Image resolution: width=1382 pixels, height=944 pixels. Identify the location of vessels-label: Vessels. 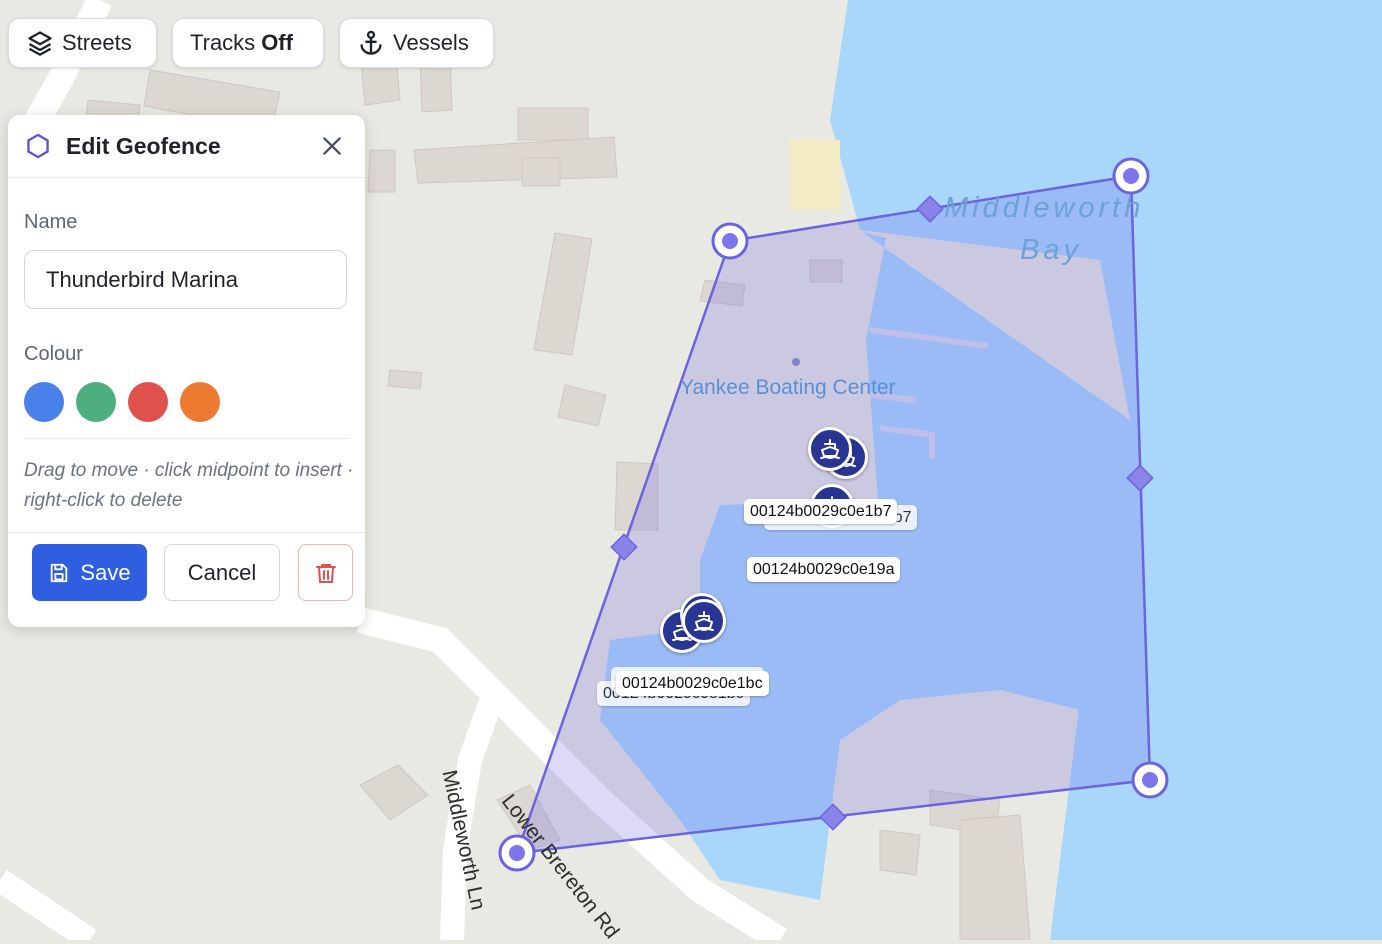
(431, 42).